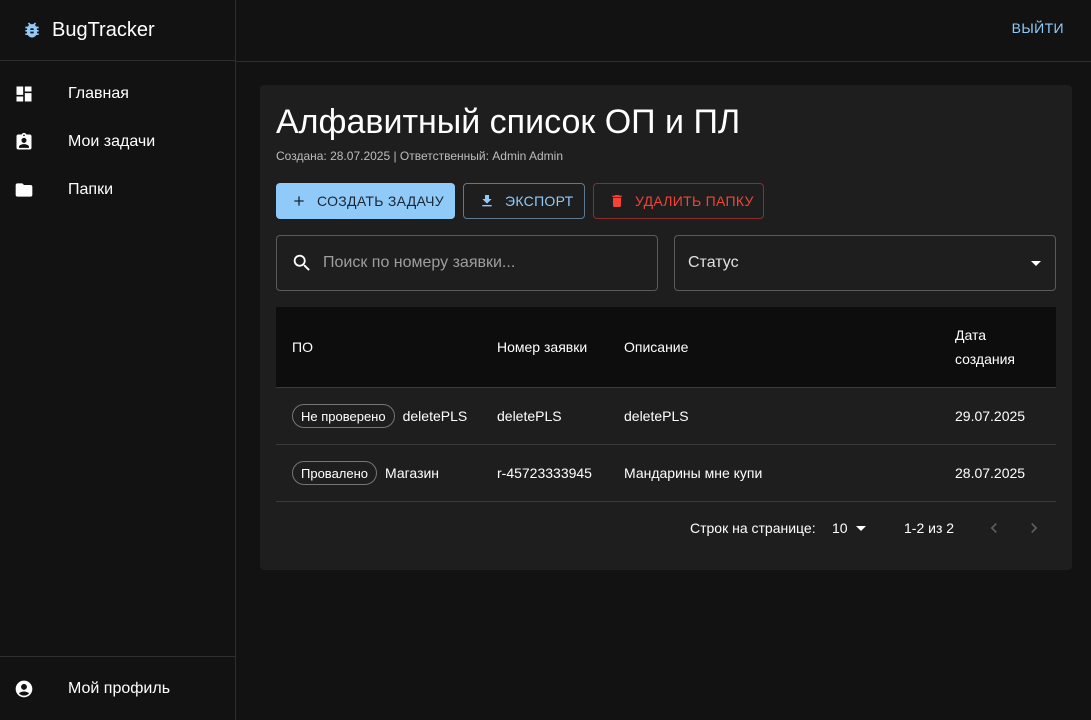  What do you see at coordinates (617, 201) in the screenshot?
I see `trash-icon` at bounding box center [617, 201].